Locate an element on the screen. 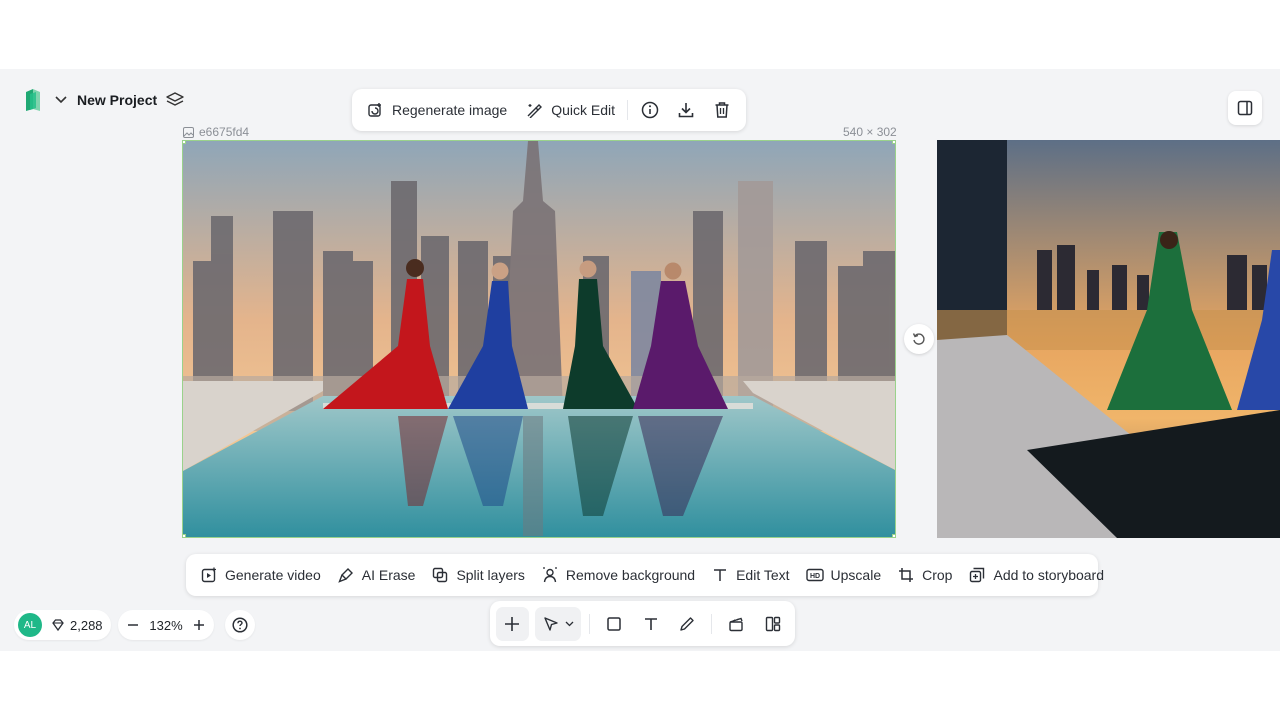  pencil-icon is located at coordinates (687, 624).